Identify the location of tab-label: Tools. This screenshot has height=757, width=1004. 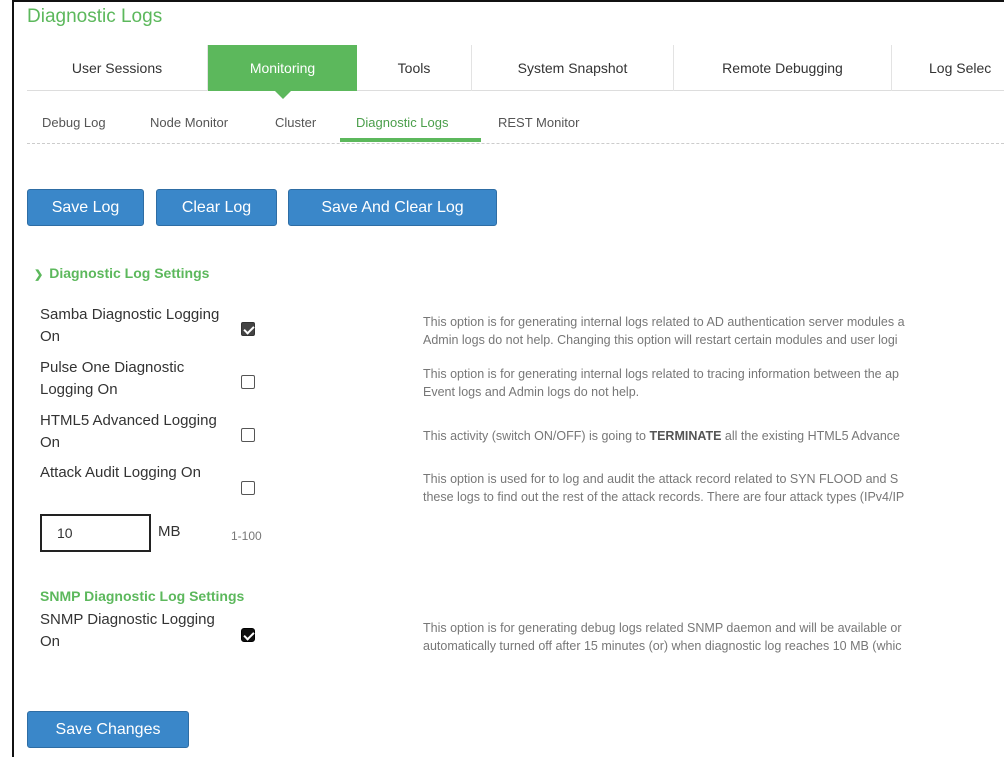
(414, 68).